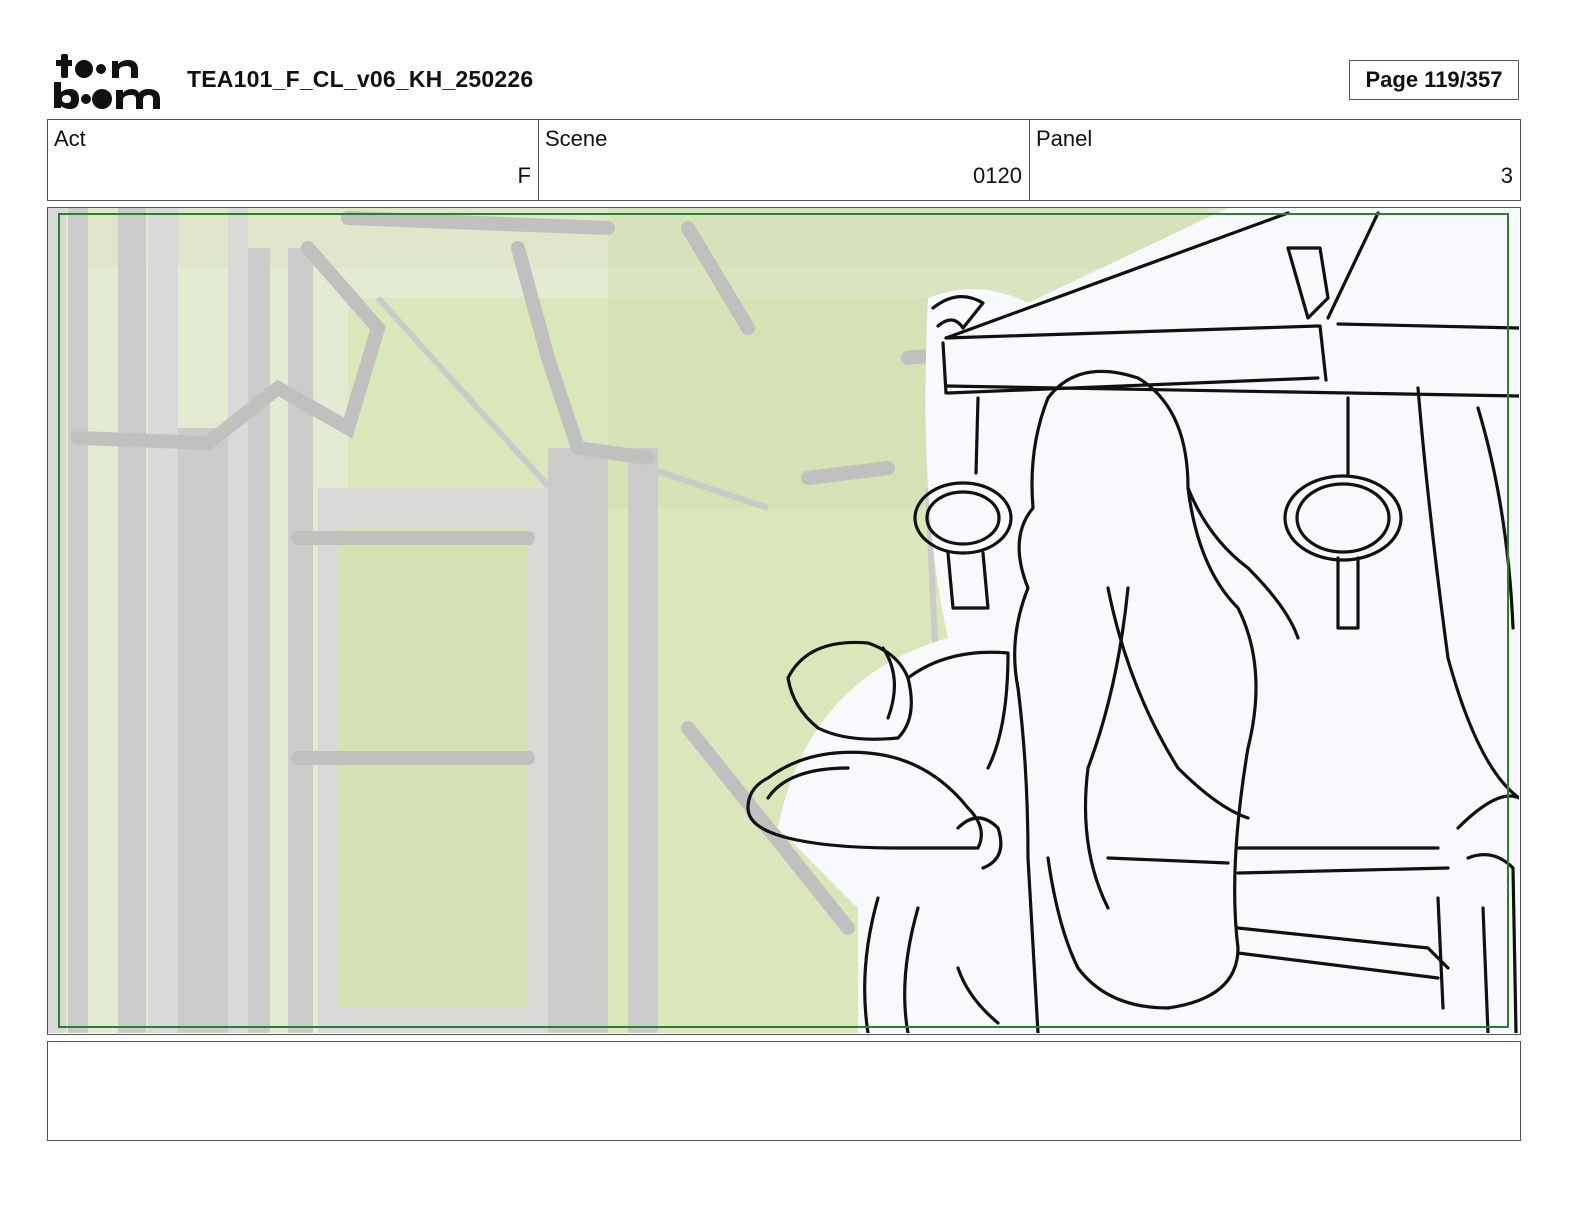  I want to click on toonboom-logo, so click(107, 81).